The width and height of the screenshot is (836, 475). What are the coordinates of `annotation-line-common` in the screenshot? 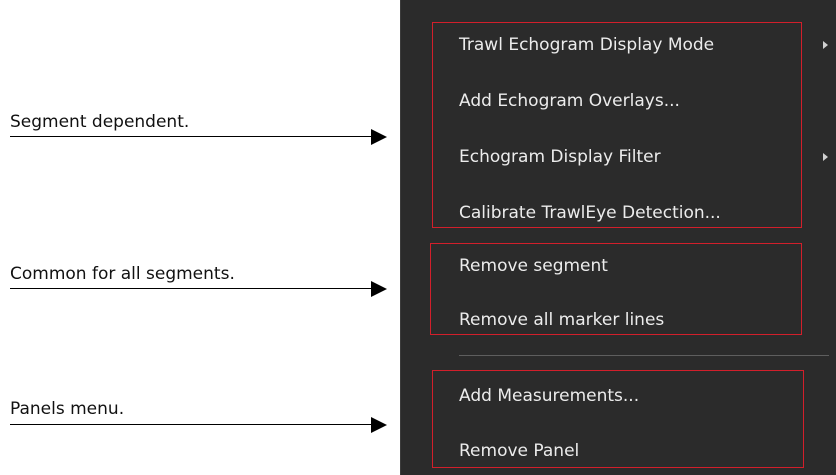 It's located at (192, 288).